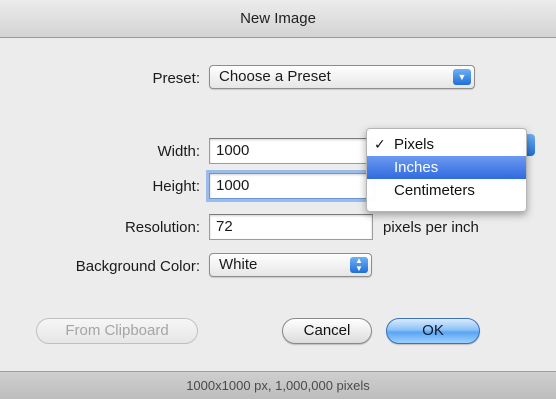 Image resolution: width=556 pixels, height=399 pixels. Describe the element at coordinates (446, 144) in the screenshot. I see `unit-menu-item-pixels: ✓ Pixels` at that location.